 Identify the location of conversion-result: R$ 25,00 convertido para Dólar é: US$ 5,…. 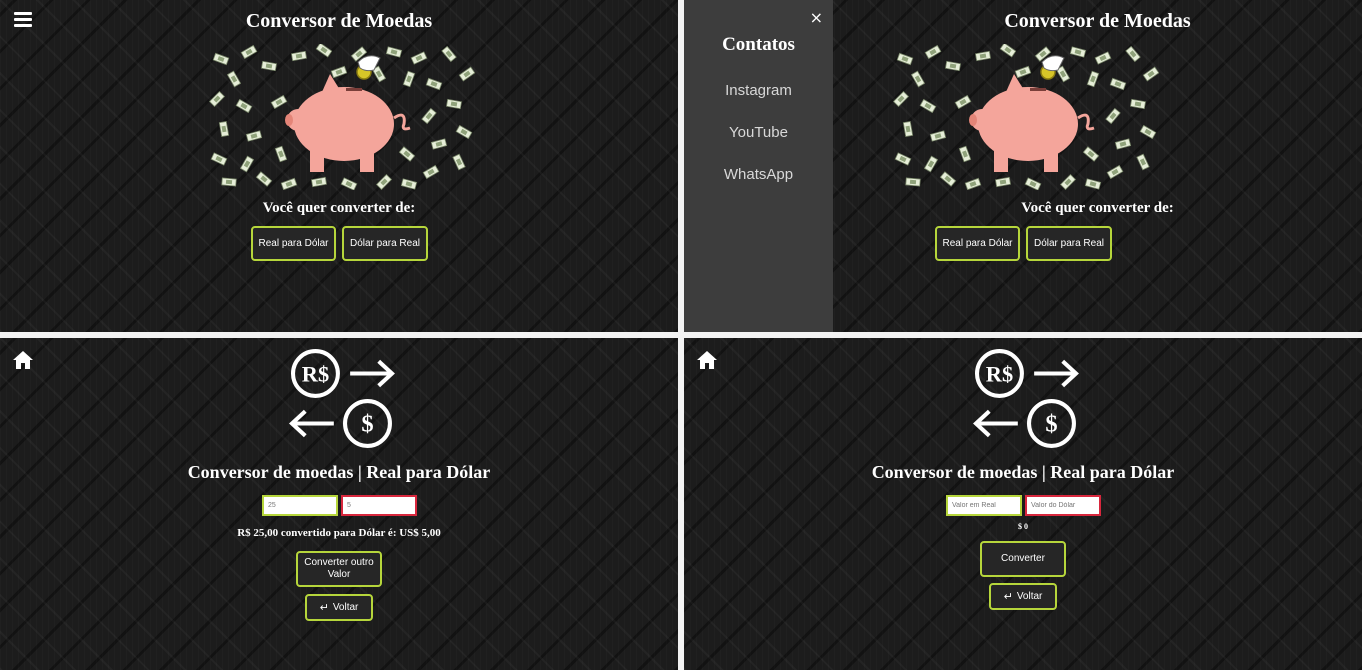
(339, 533).